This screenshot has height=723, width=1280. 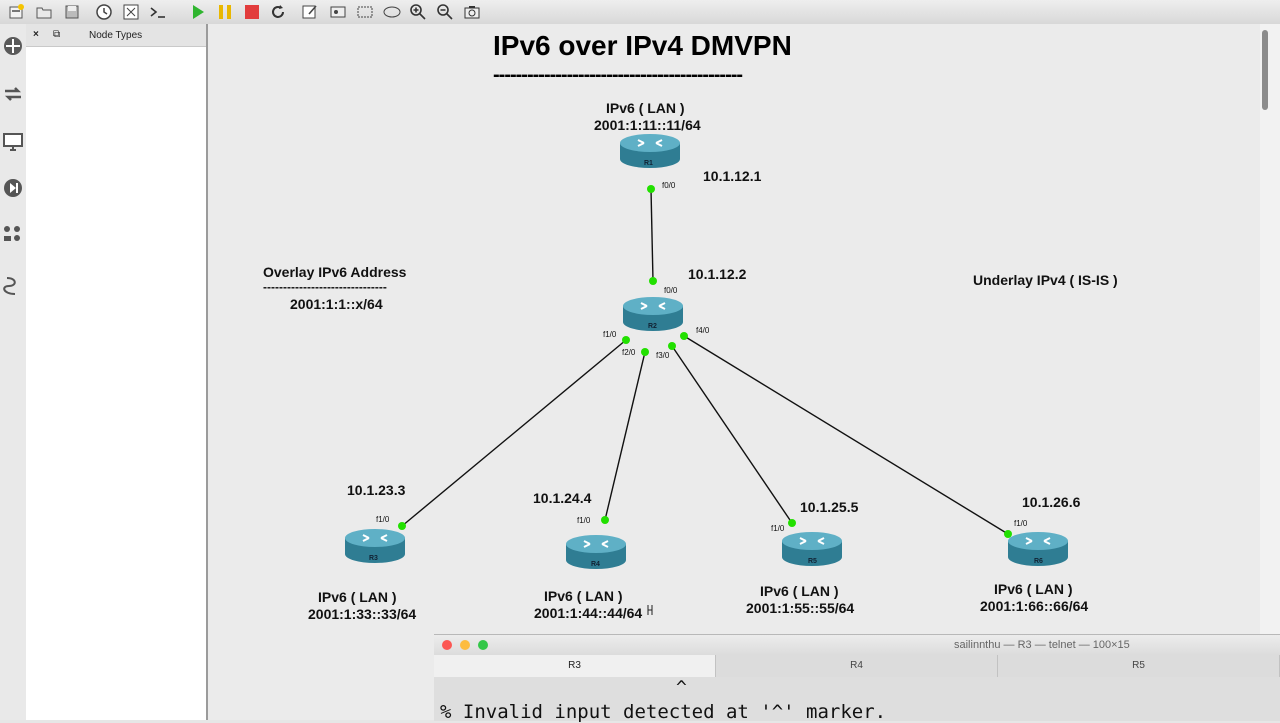 I want to click on router-r3: R3, so click(x=375, y=548).